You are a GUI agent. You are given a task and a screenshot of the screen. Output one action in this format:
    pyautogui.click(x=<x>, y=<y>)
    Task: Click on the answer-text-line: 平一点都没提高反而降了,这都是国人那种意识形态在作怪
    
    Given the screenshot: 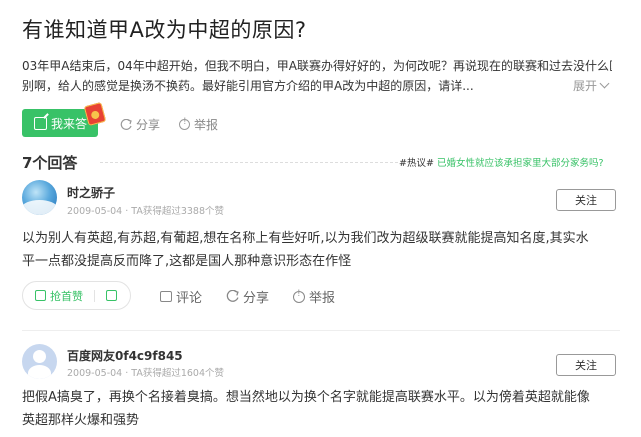 What is the action you would take?
    pyautogui.click(x=187, y=261)
    